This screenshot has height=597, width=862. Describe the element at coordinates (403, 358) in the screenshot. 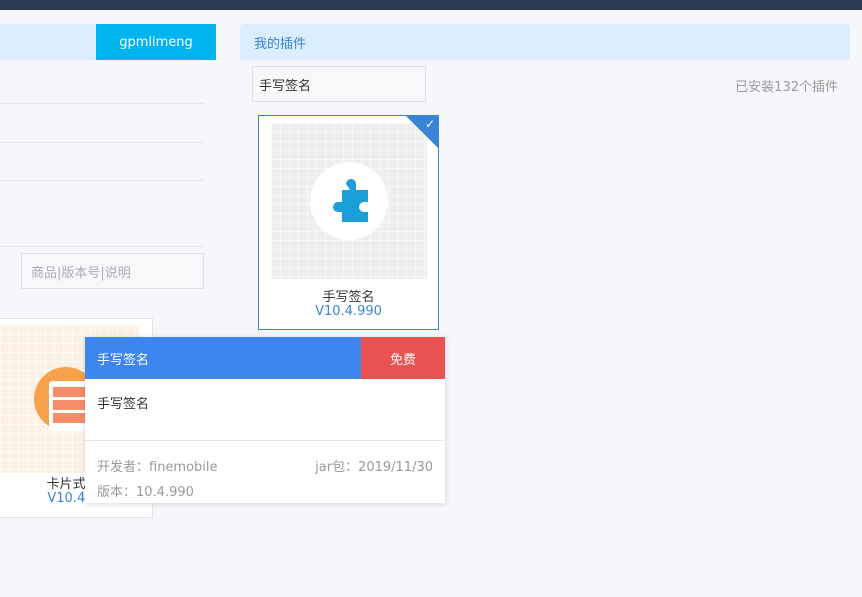

I see `price-badge: 免费` at that location.